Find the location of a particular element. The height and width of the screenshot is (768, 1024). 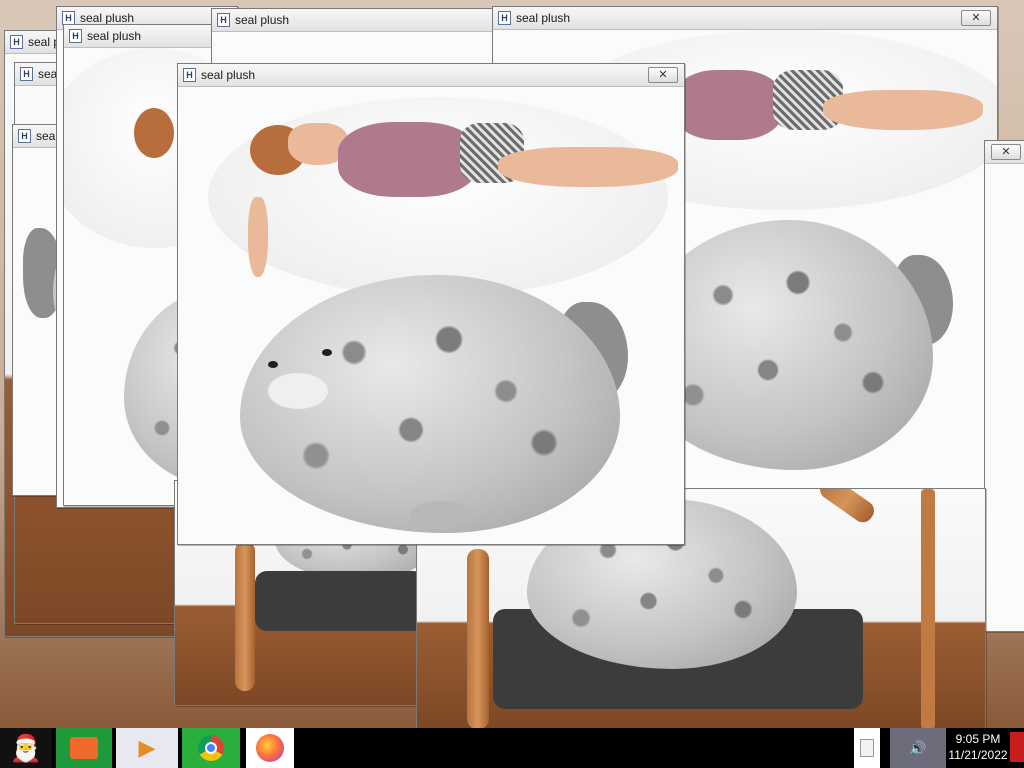

window-titlebar: H seal plush is located at coordinates (357, 20).